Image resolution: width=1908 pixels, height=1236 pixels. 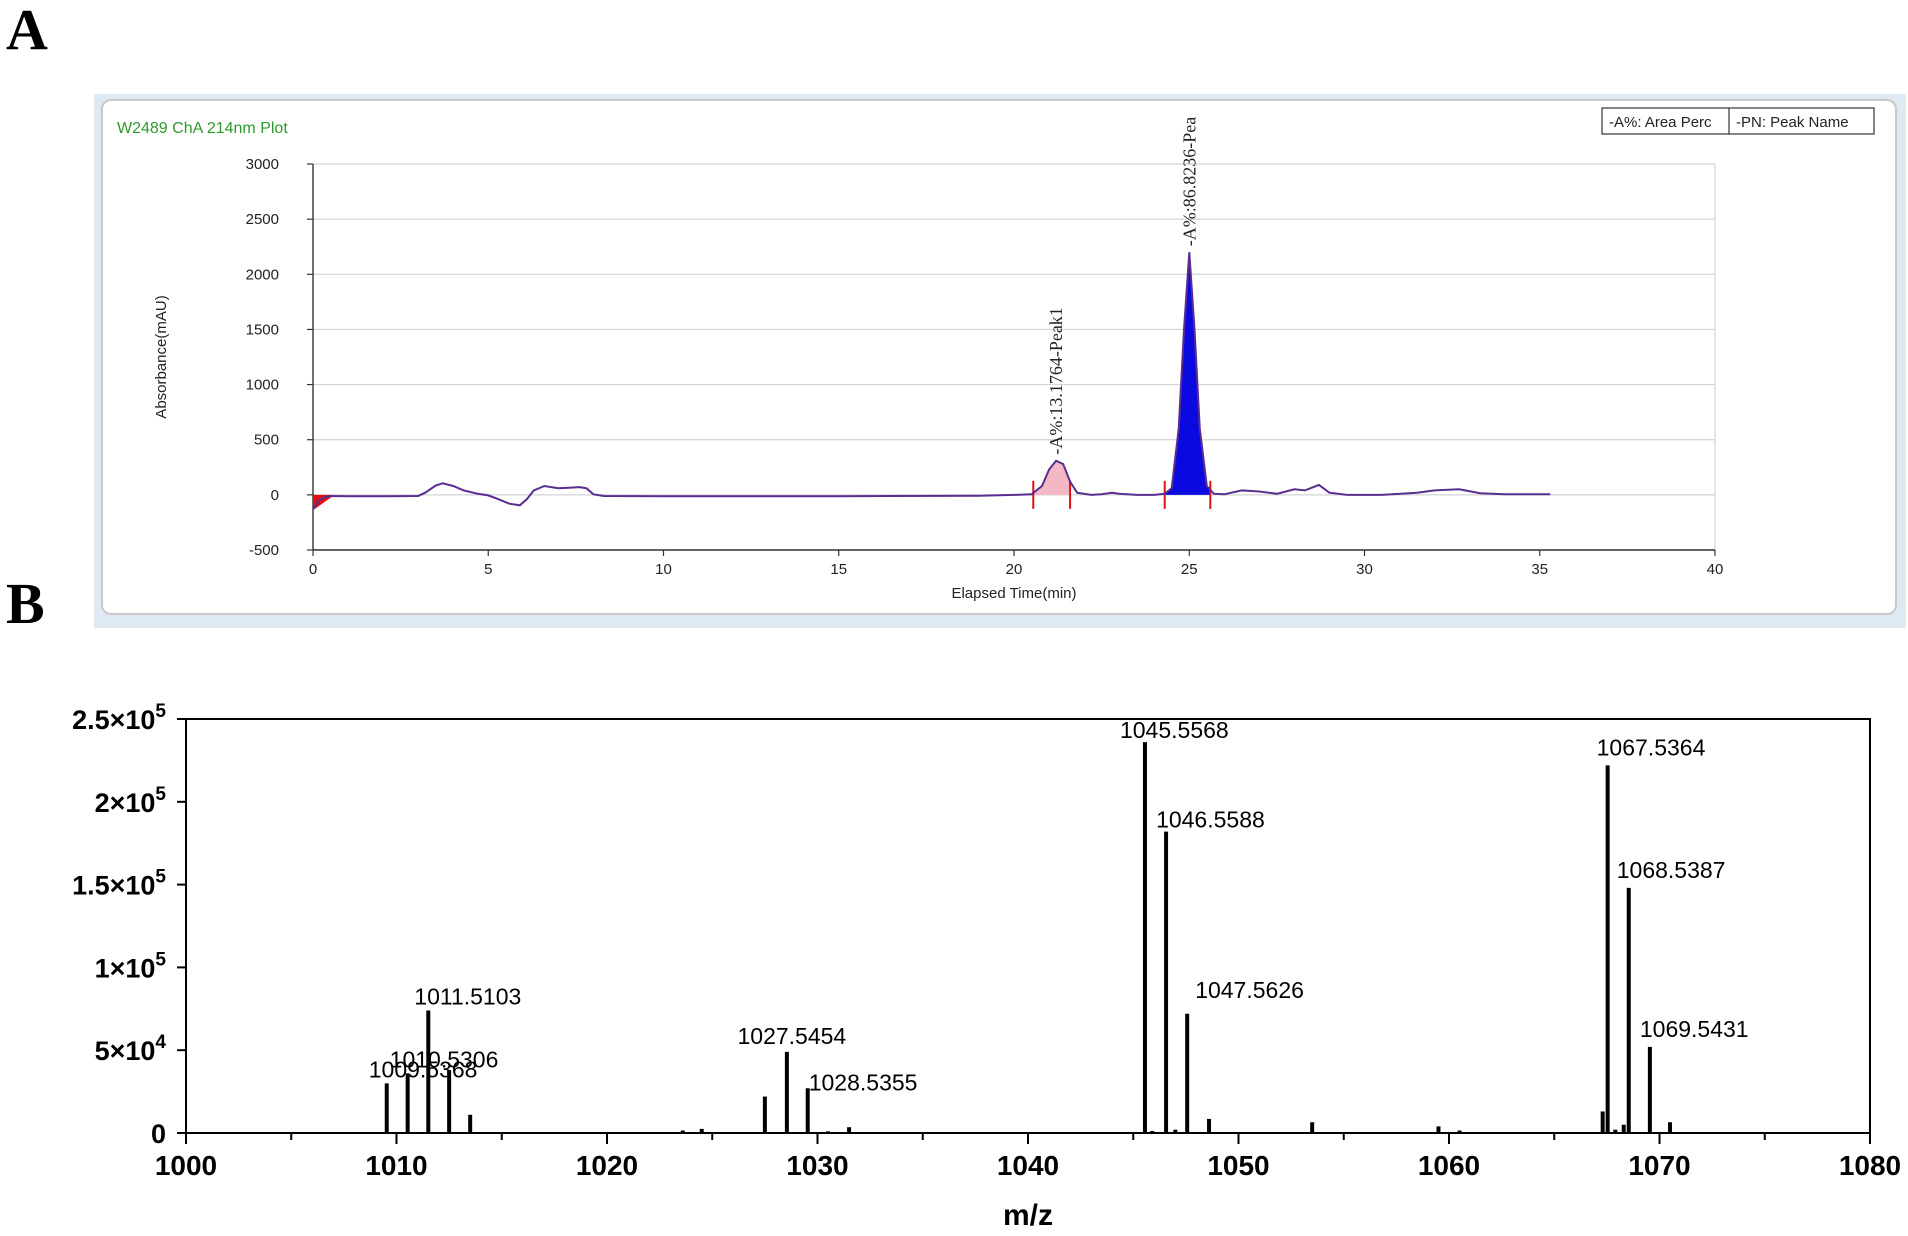 What do you see at coordinates (1249, 990) in the screenshot?
I see `peak-label: 1047.5626` at bounding box center [1249, 990].